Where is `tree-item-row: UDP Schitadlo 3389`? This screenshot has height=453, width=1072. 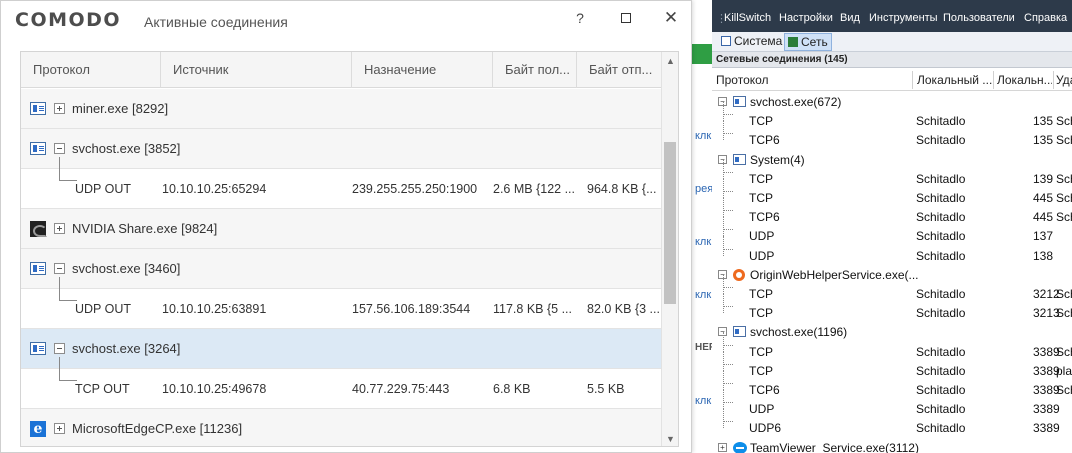 tree-item-row: UDP Schitadlo 3389 is located at coordinates (892, 403).